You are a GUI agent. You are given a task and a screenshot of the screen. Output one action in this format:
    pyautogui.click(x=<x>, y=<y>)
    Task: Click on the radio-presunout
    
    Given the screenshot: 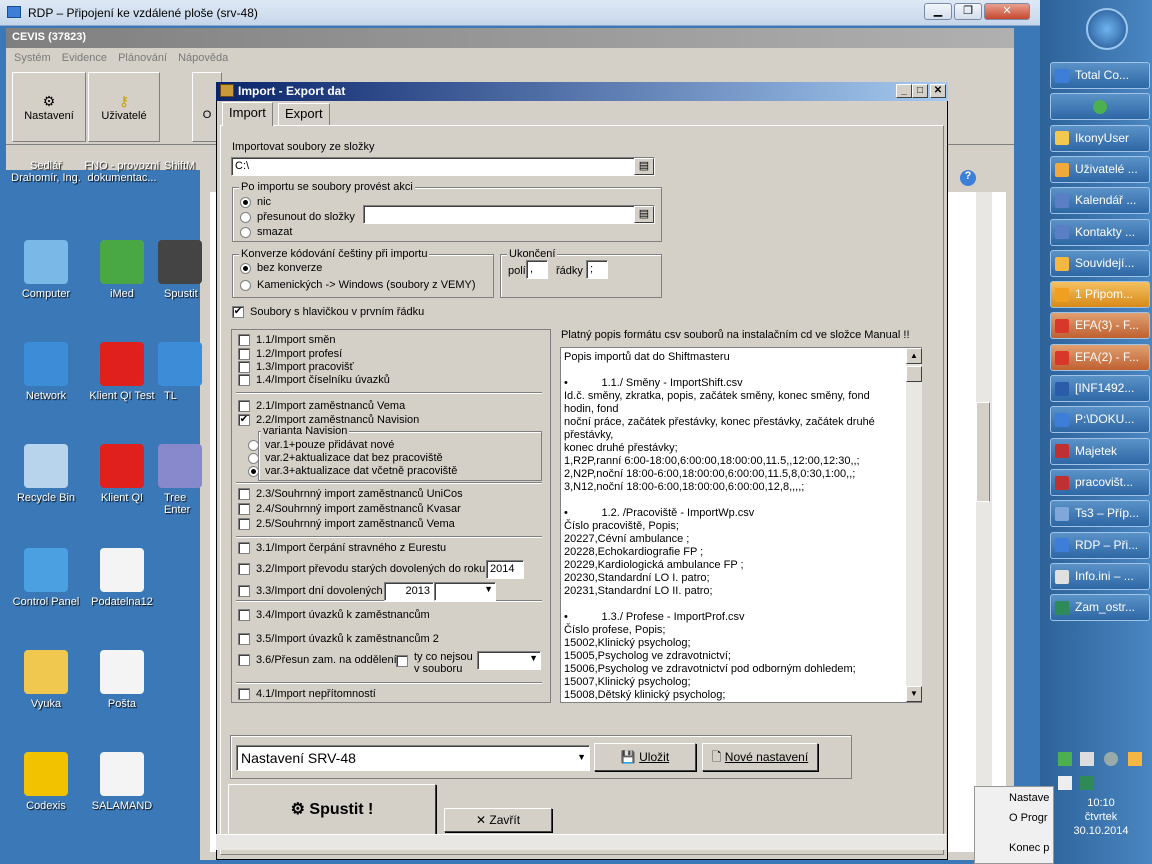 What is the action you would take?
    pyautogui.click(x=245, y=217)
    